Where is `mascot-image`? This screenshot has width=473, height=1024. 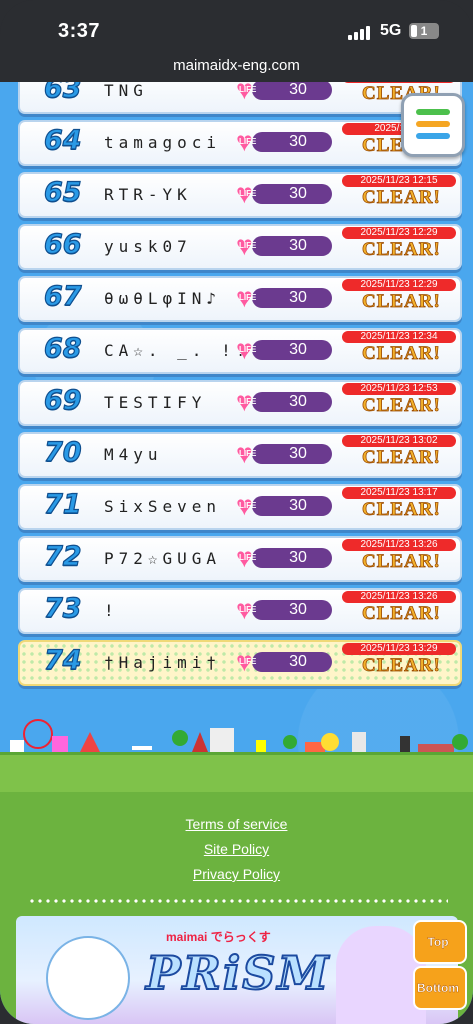 mascot-image is located at coordinates (88, 978).